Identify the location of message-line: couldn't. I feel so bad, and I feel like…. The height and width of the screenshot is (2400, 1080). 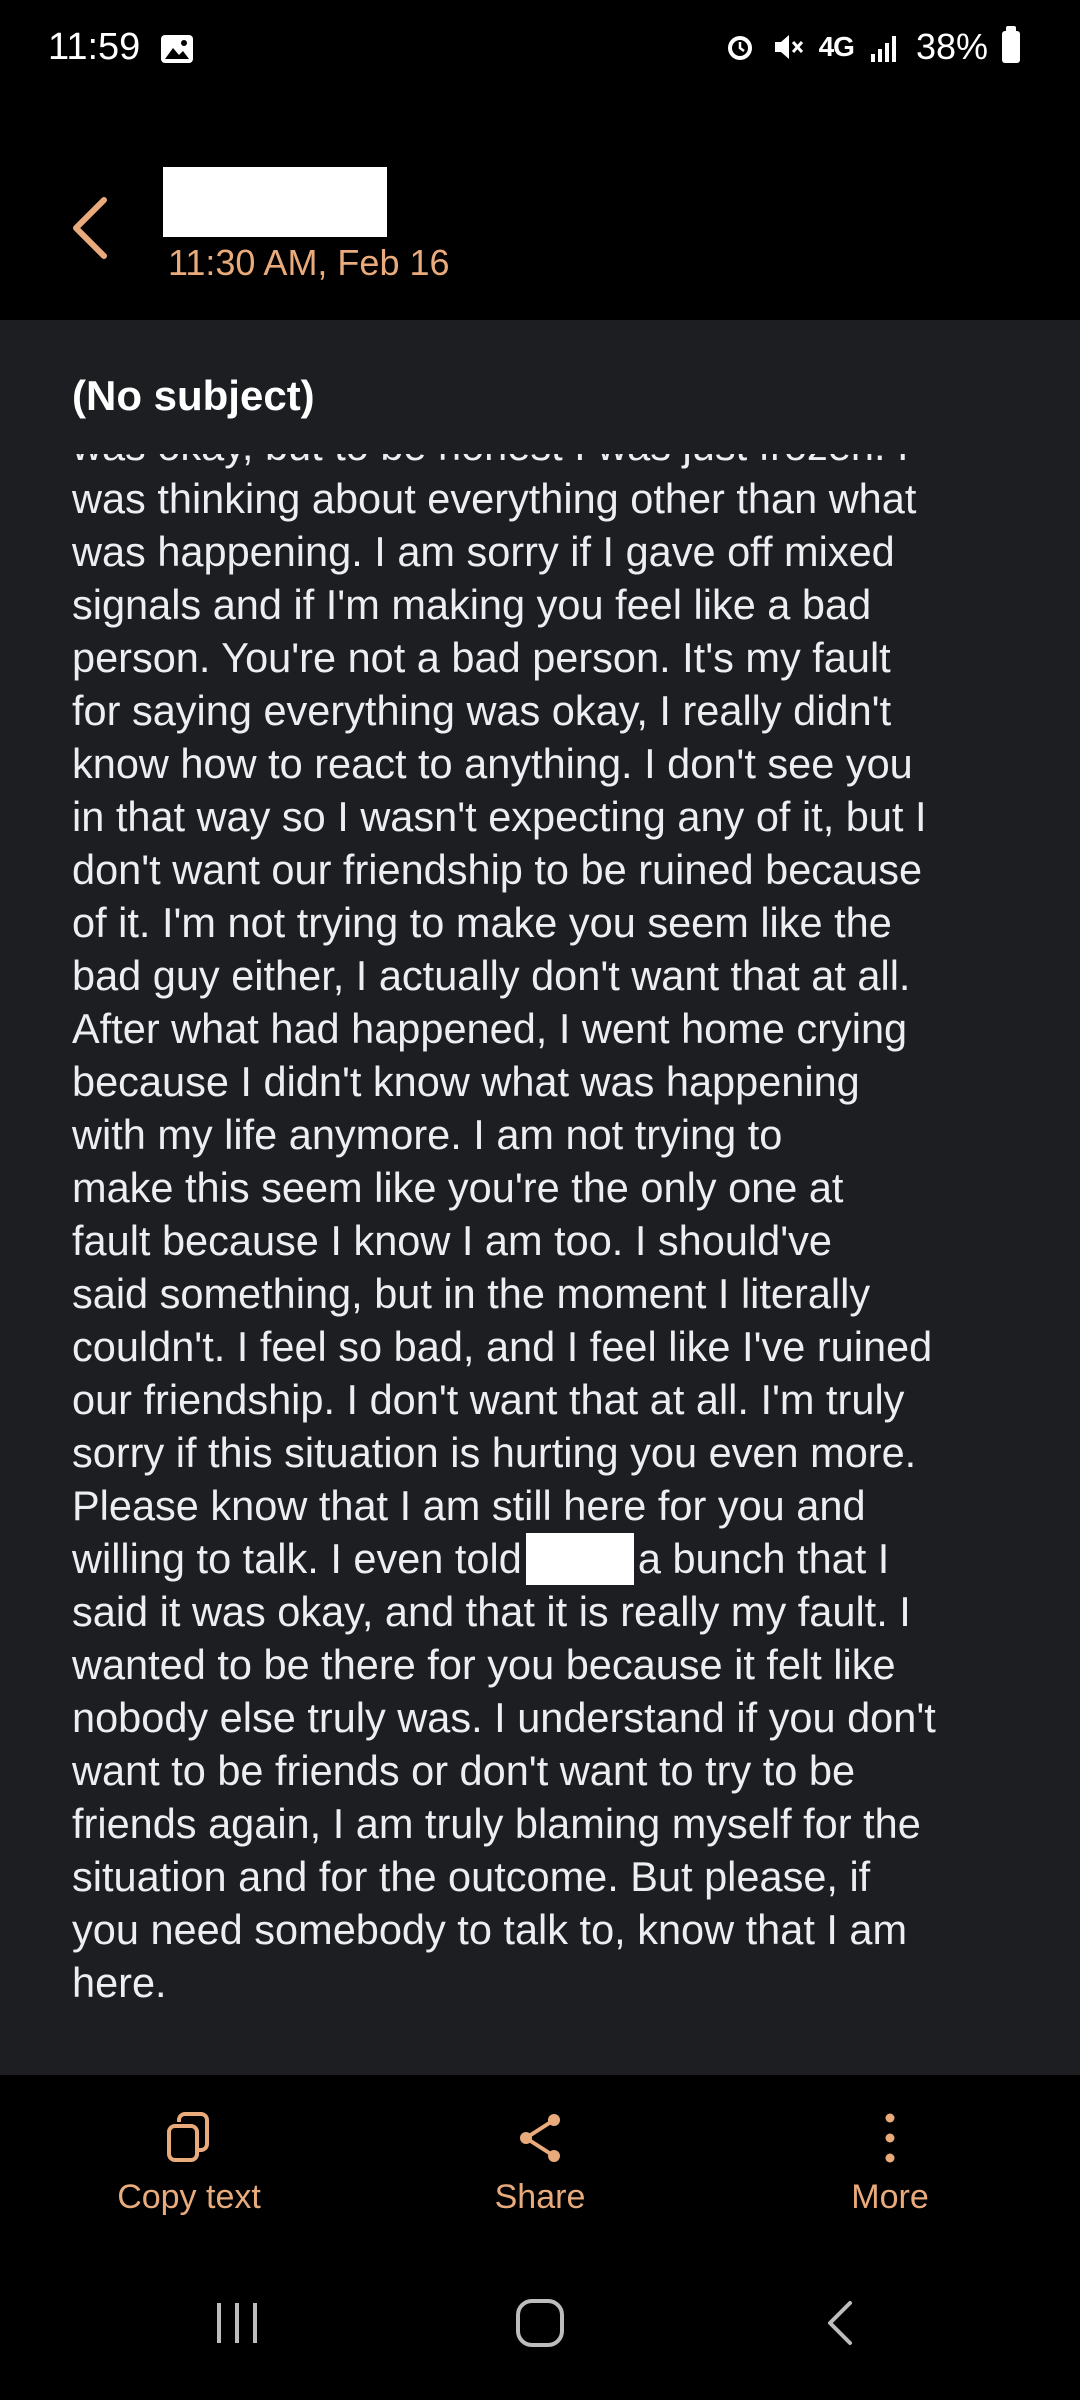
(502, 1346).